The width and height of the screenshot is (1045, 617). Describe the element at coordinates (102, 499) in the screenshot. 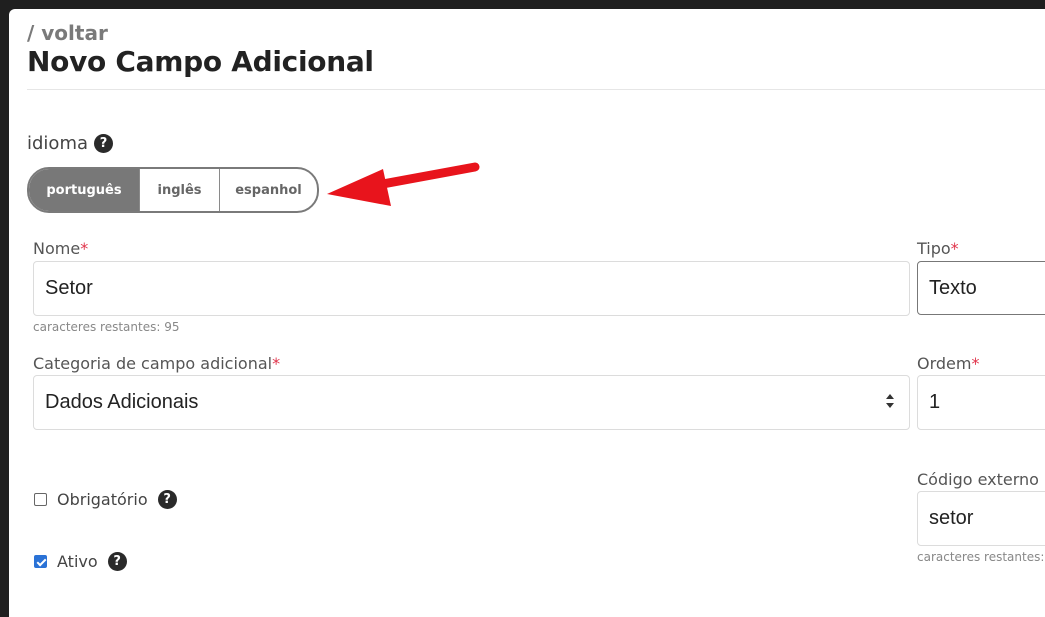

I see `obrigatorio-label: Obrigatório` at that location.